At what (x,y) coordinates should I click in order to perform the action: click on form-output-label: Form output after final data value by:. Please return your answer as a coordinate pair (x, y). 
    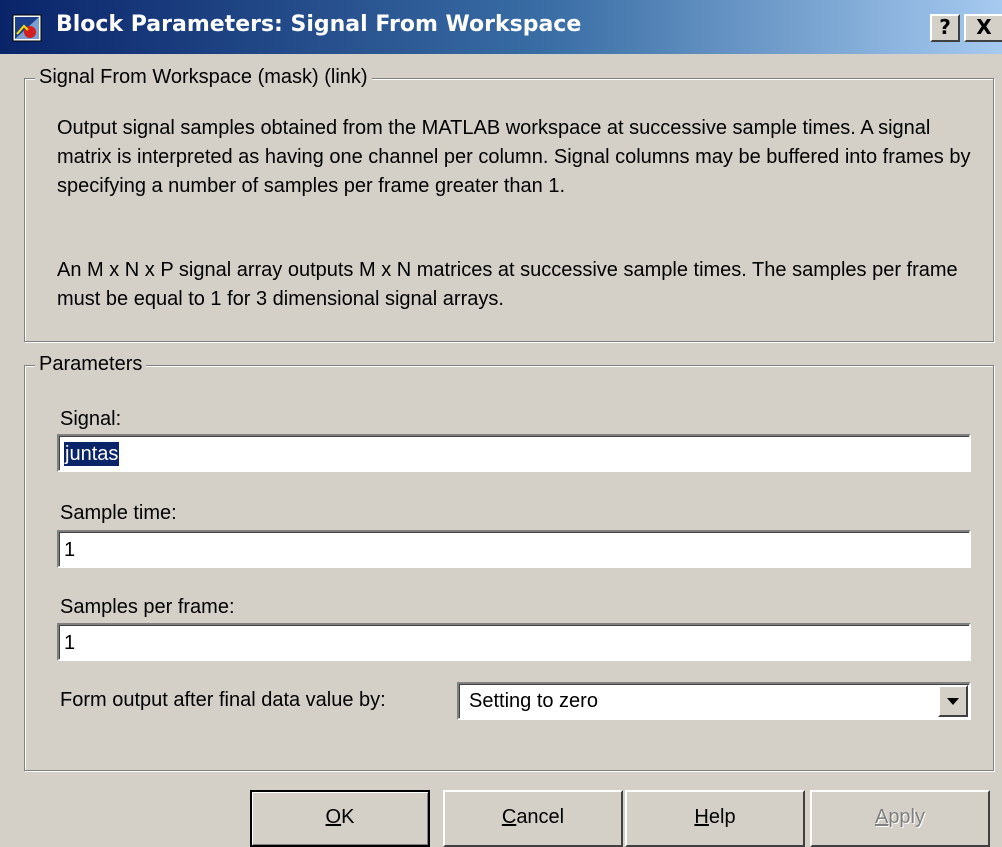
    Looking at the image, I should click on (223, 700).